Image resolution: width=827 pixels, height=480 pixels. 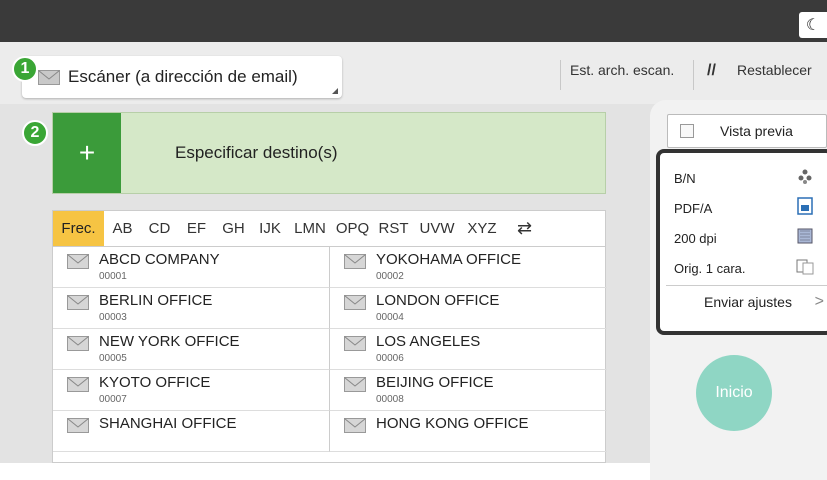 I want to click on address-entry: BEIJING OFFICE 00008, so click(x=468, y=390).